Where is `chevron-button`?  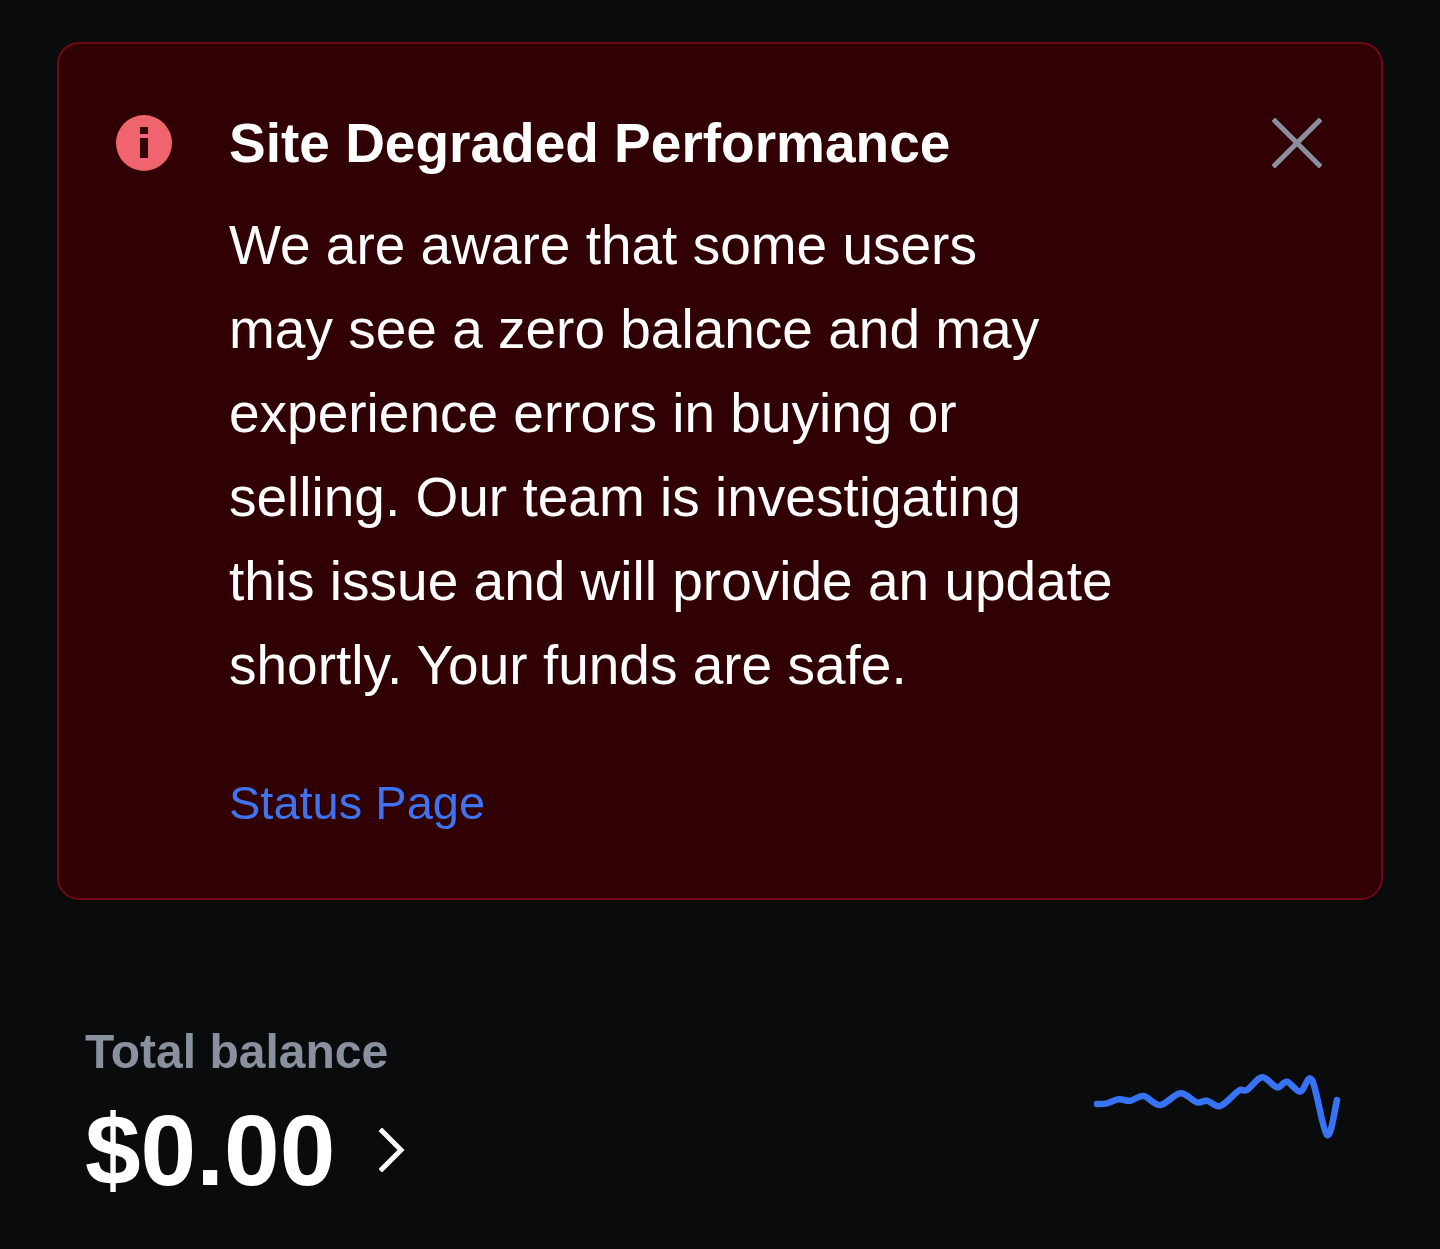 chevron-button is located at coordinates (392, 1150).